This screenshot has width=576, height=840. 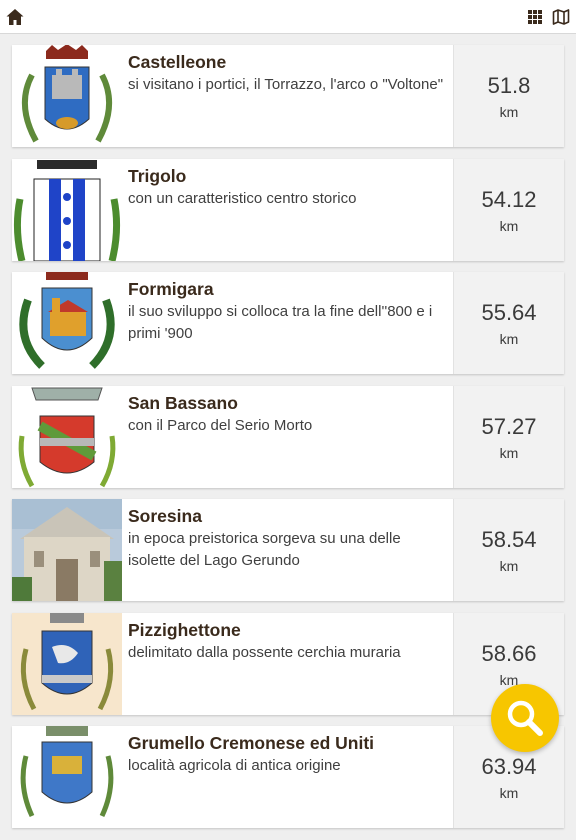 What do you see at coordinates (184, 629) in the screenshot?
I see `place-name: Pizzighettone` at bounding box center [184, 629].